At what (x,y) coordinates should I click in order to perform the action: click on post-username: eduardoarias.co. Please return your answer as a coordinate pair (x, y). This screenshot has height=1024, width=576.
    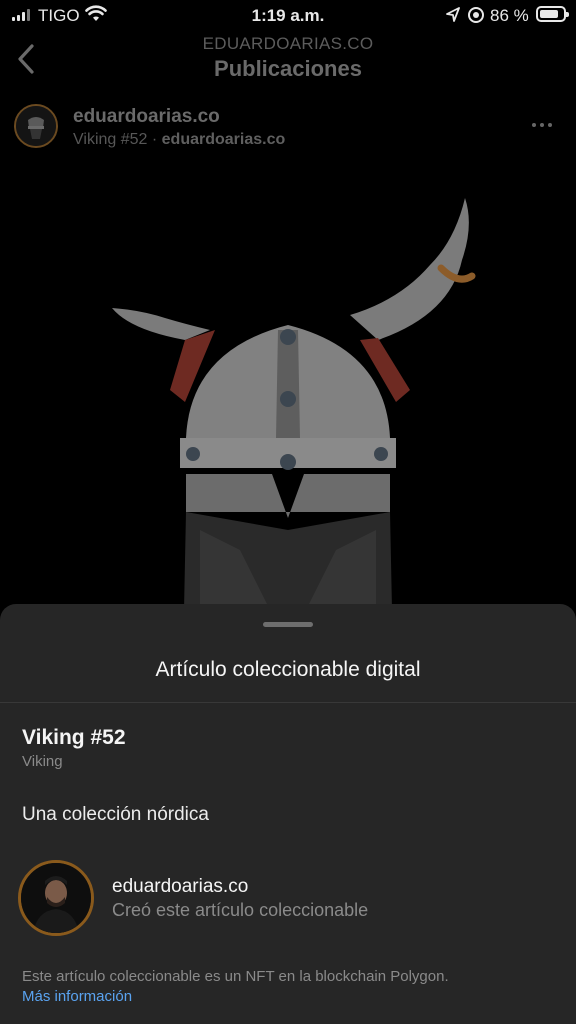
    Looking at the image, I should click on (146, 117).